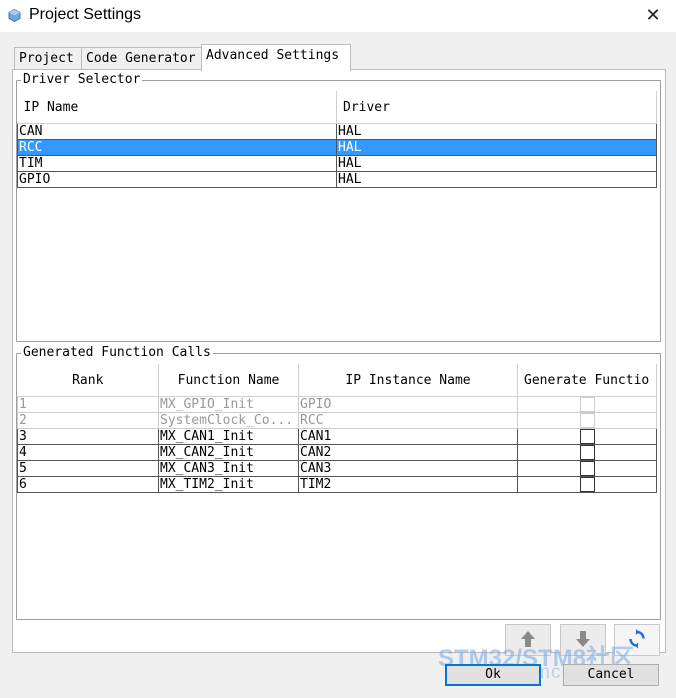 This screenshot has height=698, width=676. I want to click on tab-code-generator: Code Generator, so click(142, 58).